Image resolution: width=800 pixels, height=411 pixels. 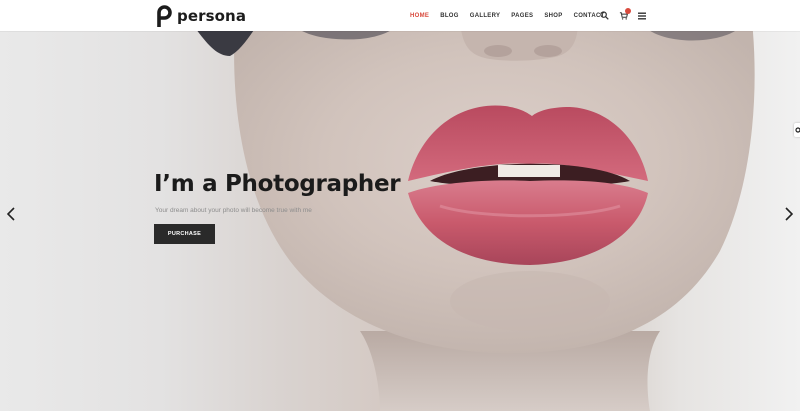 What do you see at coordinates (277, 184) in the screenshot?
I see `hero-title: I’m a Photographer` at bounding box center [277, 184].